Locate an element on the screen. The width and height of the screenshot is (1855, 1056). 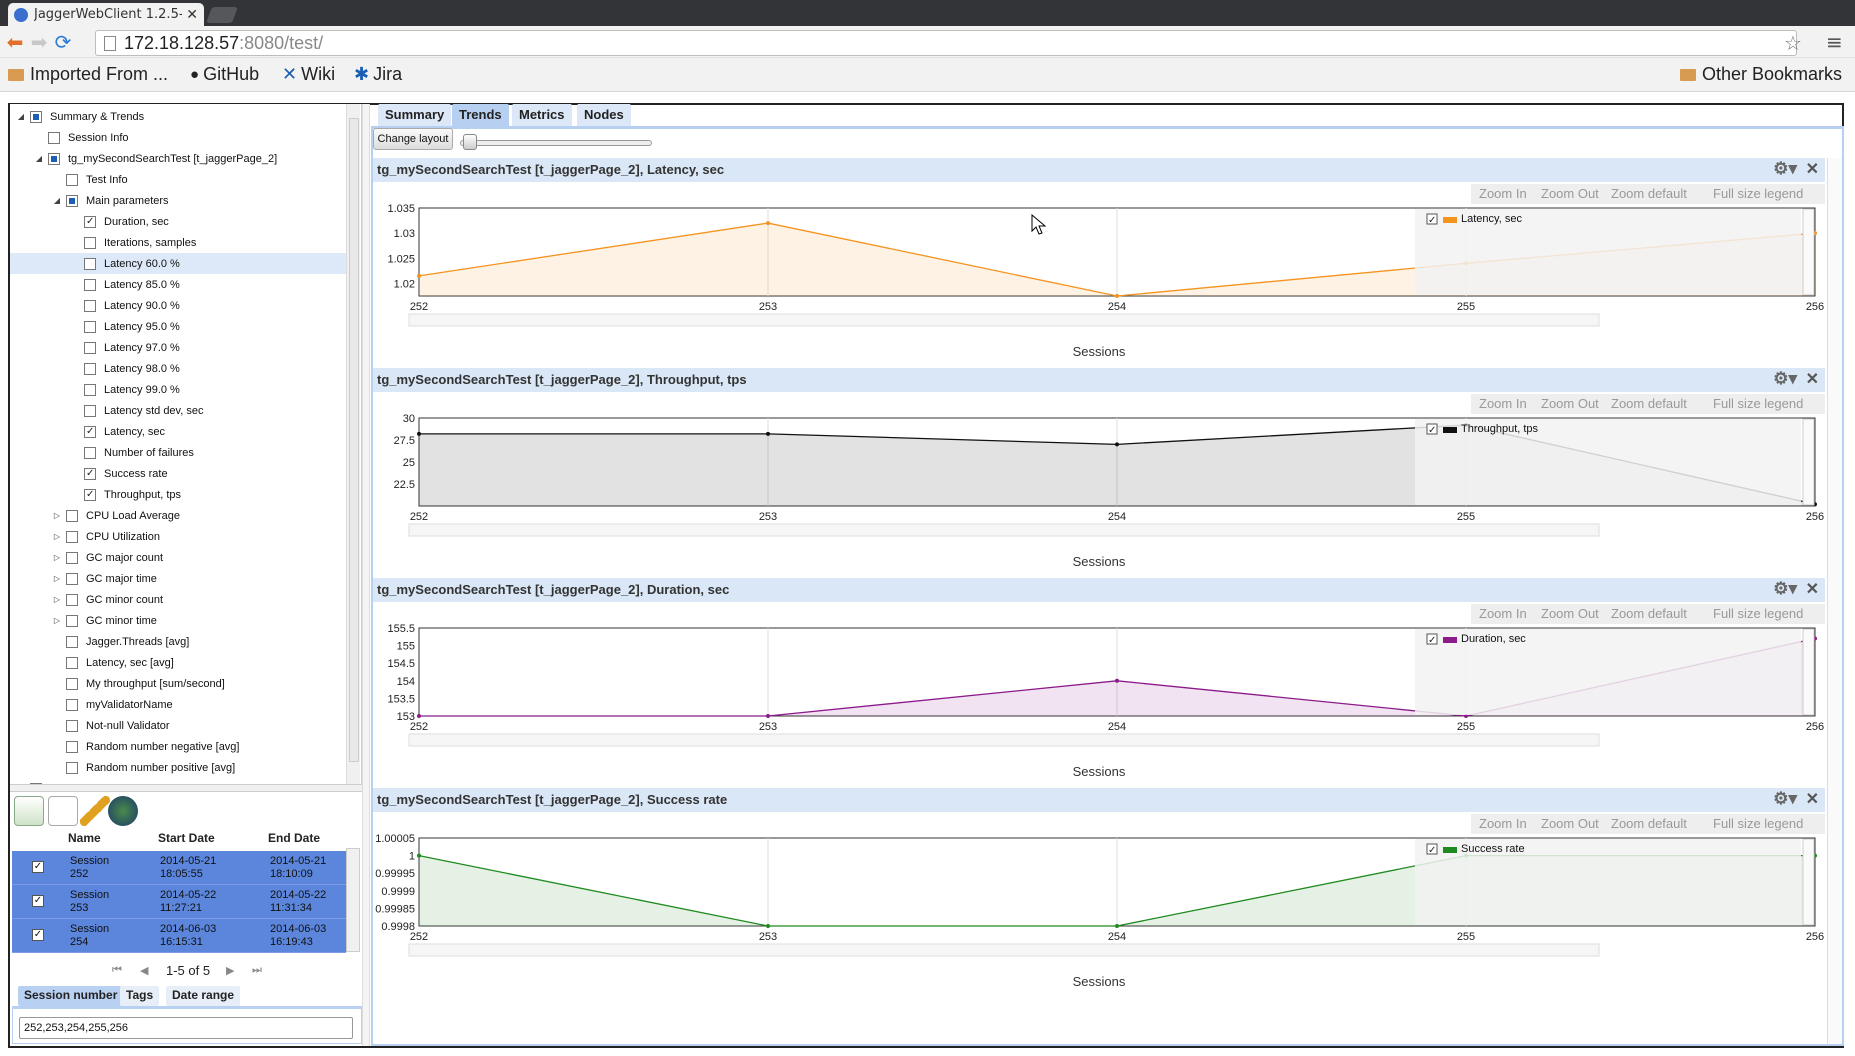
tab-session-number: Session number is located at coordinates (71, 996).